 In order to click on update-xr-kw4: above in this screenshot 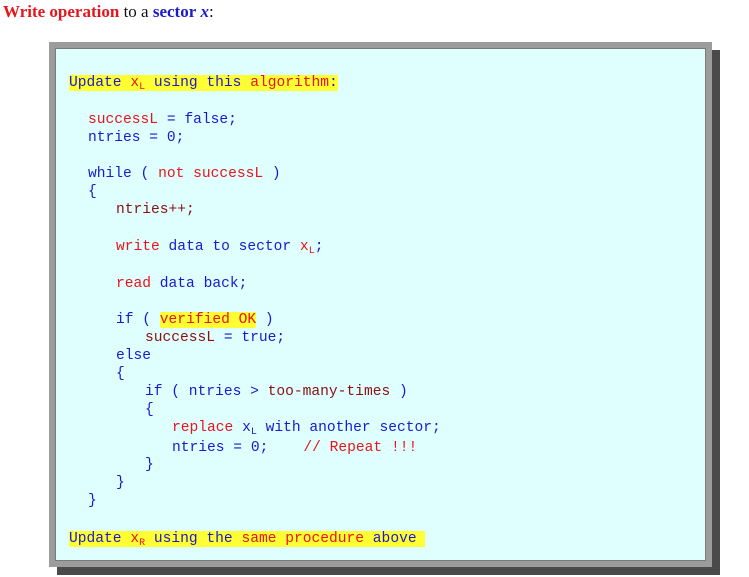, I will do `click(390, 539)`.